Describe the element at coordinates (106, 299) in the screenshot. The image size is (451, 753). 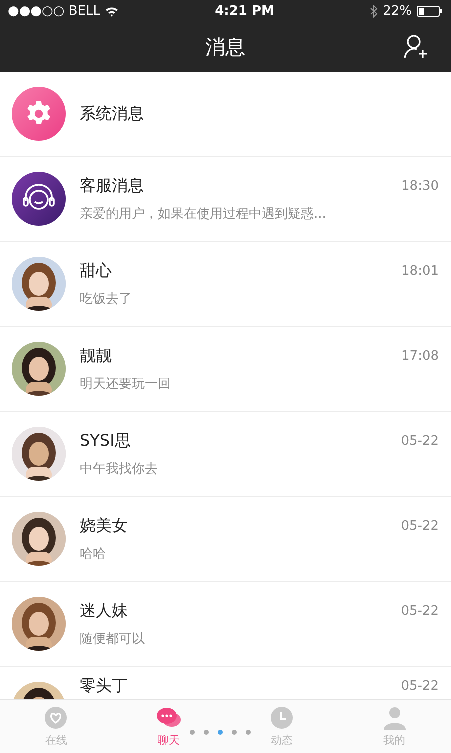
I see `message-preview: 吃饭去了` at that location.